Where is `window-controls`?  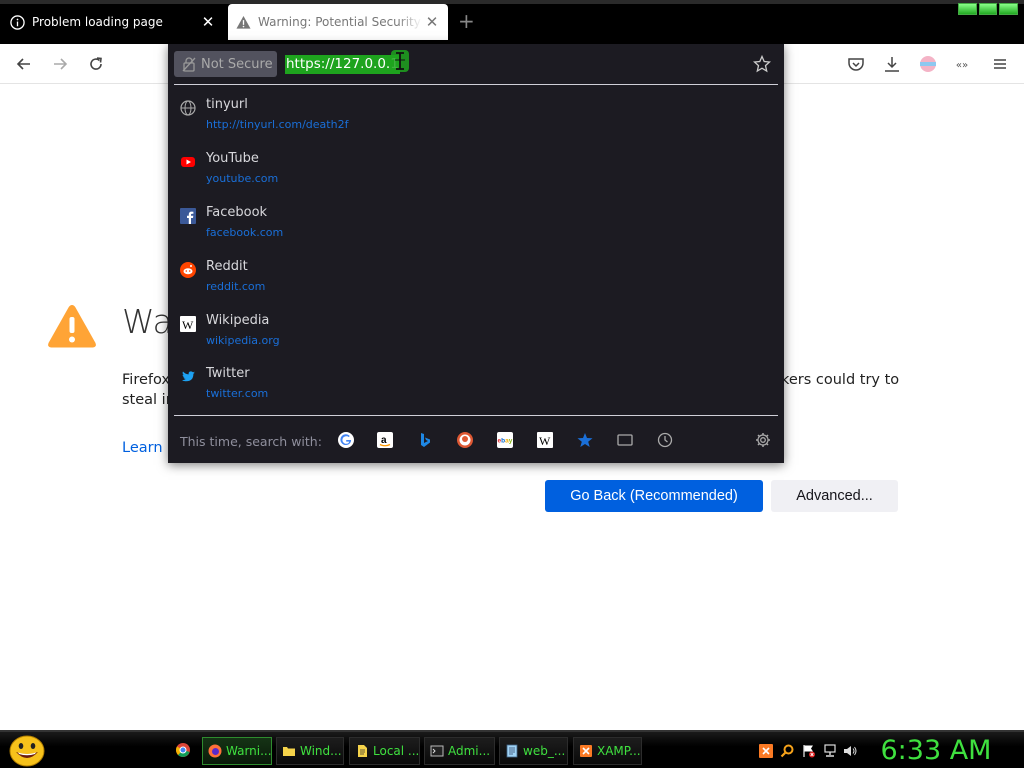
window-controls is located at coordinates (988, 9).